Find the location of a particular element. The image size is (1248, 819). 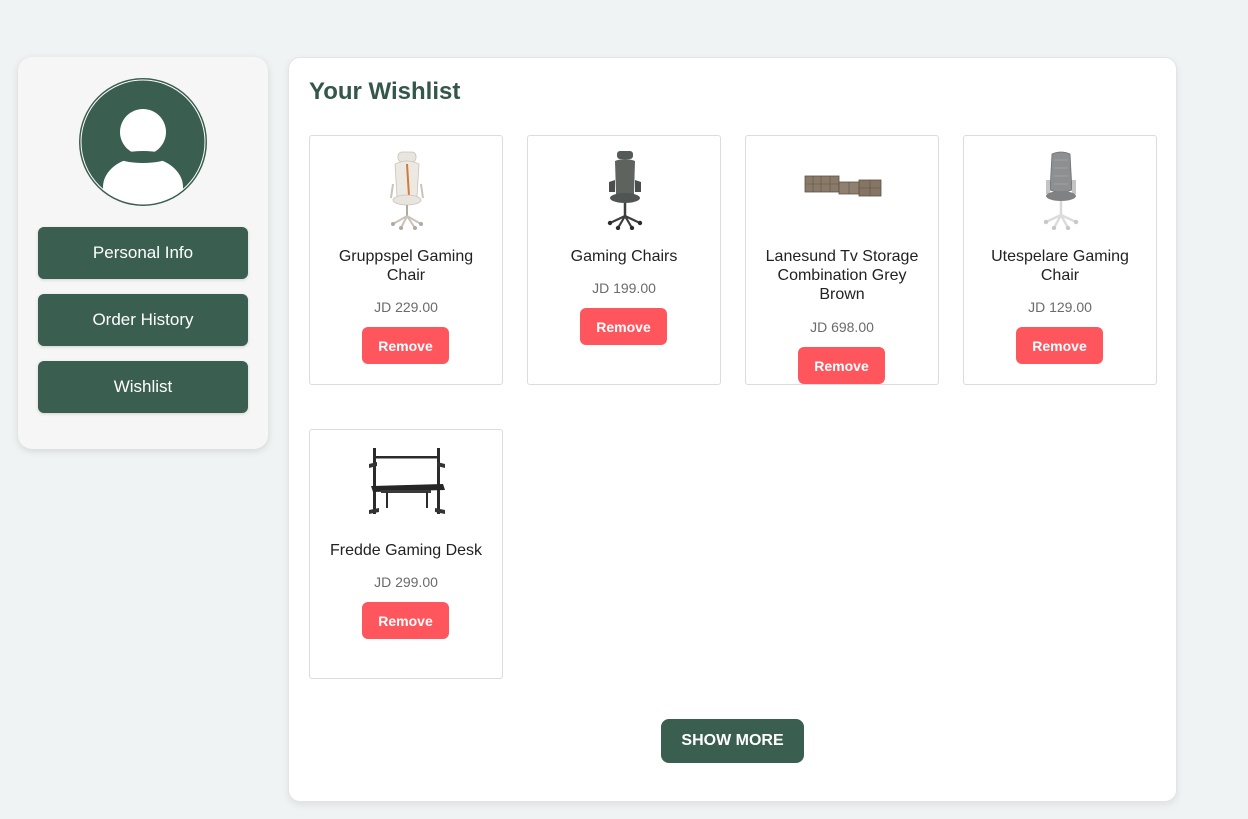

product-name: Gaming Chairs is located at coordinates (624, 256).